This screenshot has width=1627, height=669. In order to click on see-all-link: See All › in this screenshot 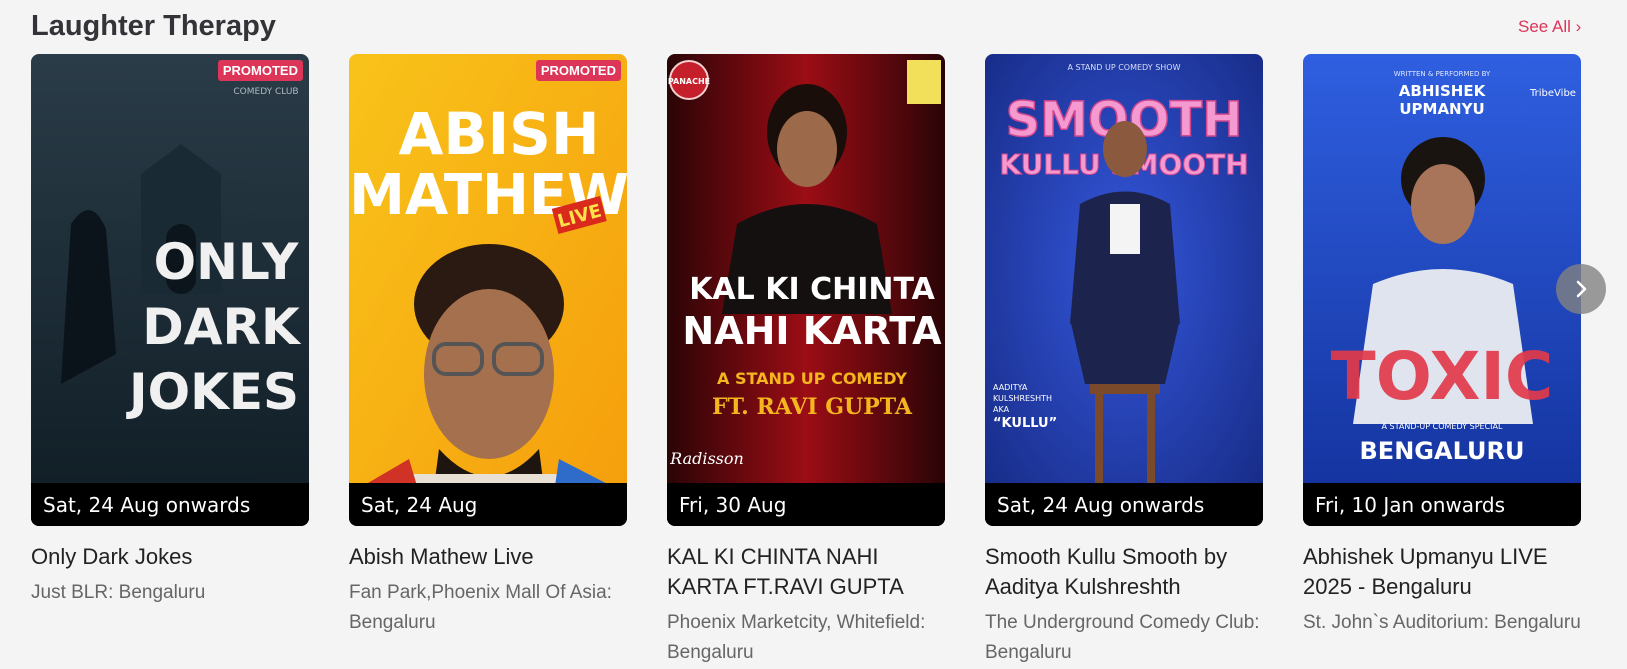, I will do `click(1549, 27)`.